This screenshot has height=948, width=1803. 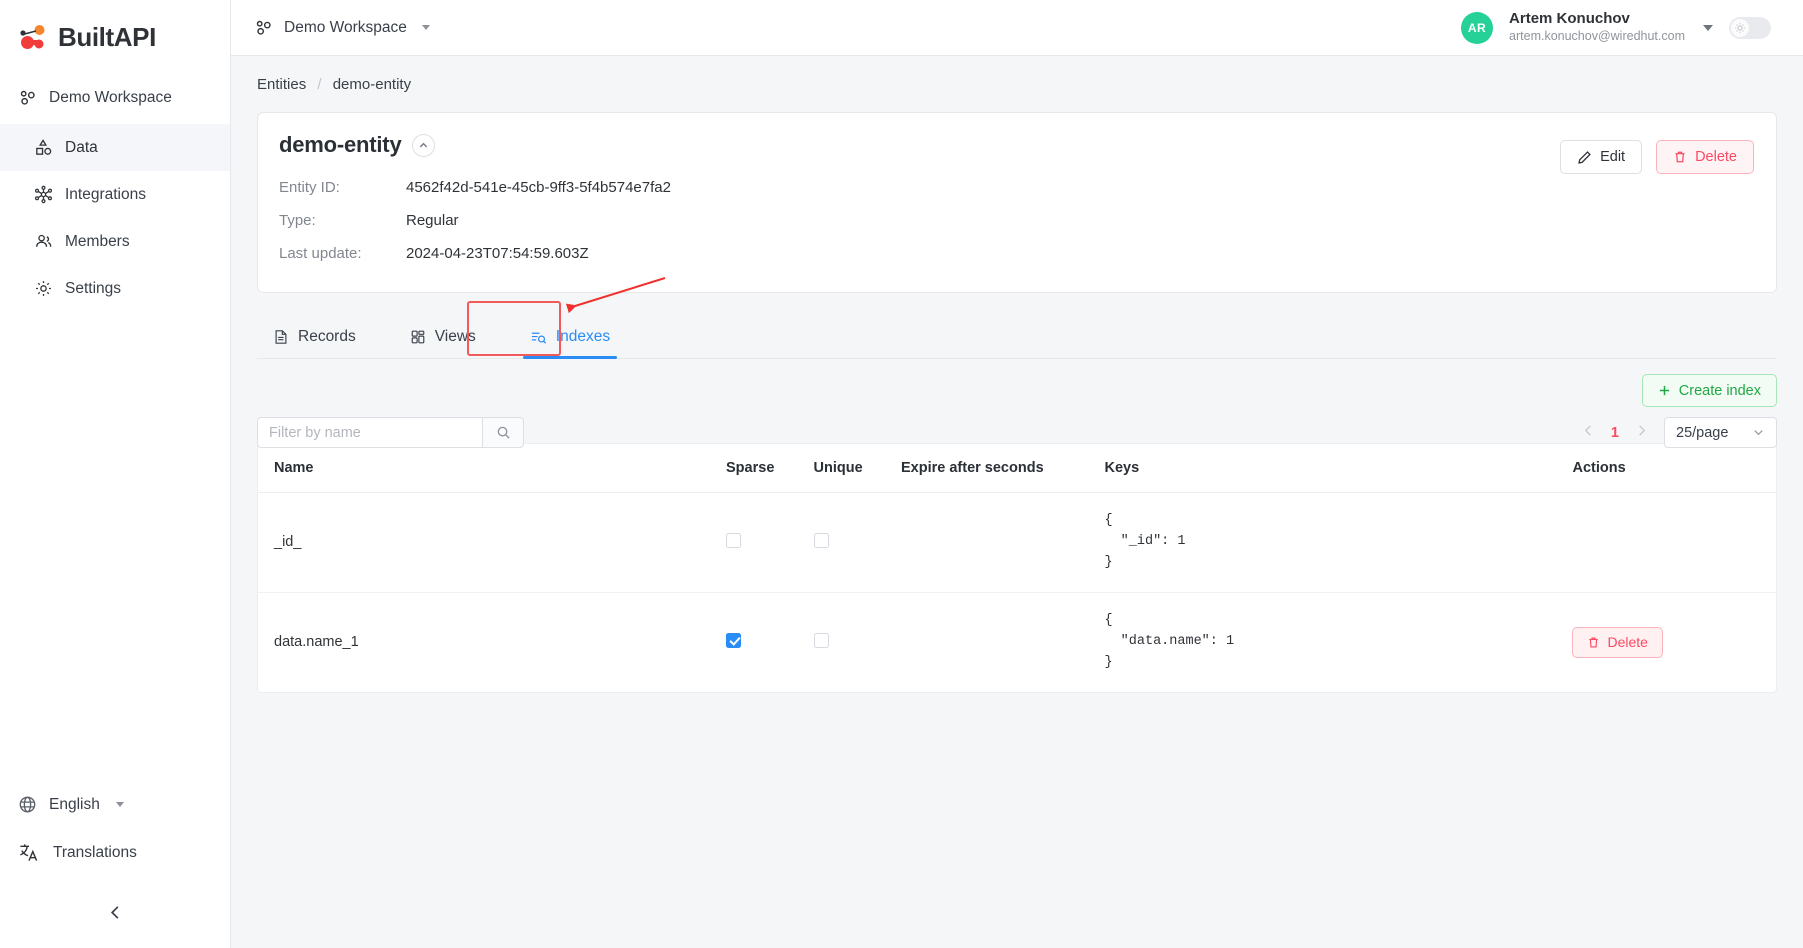 What do you see at coordinates (43, 288) in the screenshot?
I see `gear-icon` at bounding box center [43, 288].